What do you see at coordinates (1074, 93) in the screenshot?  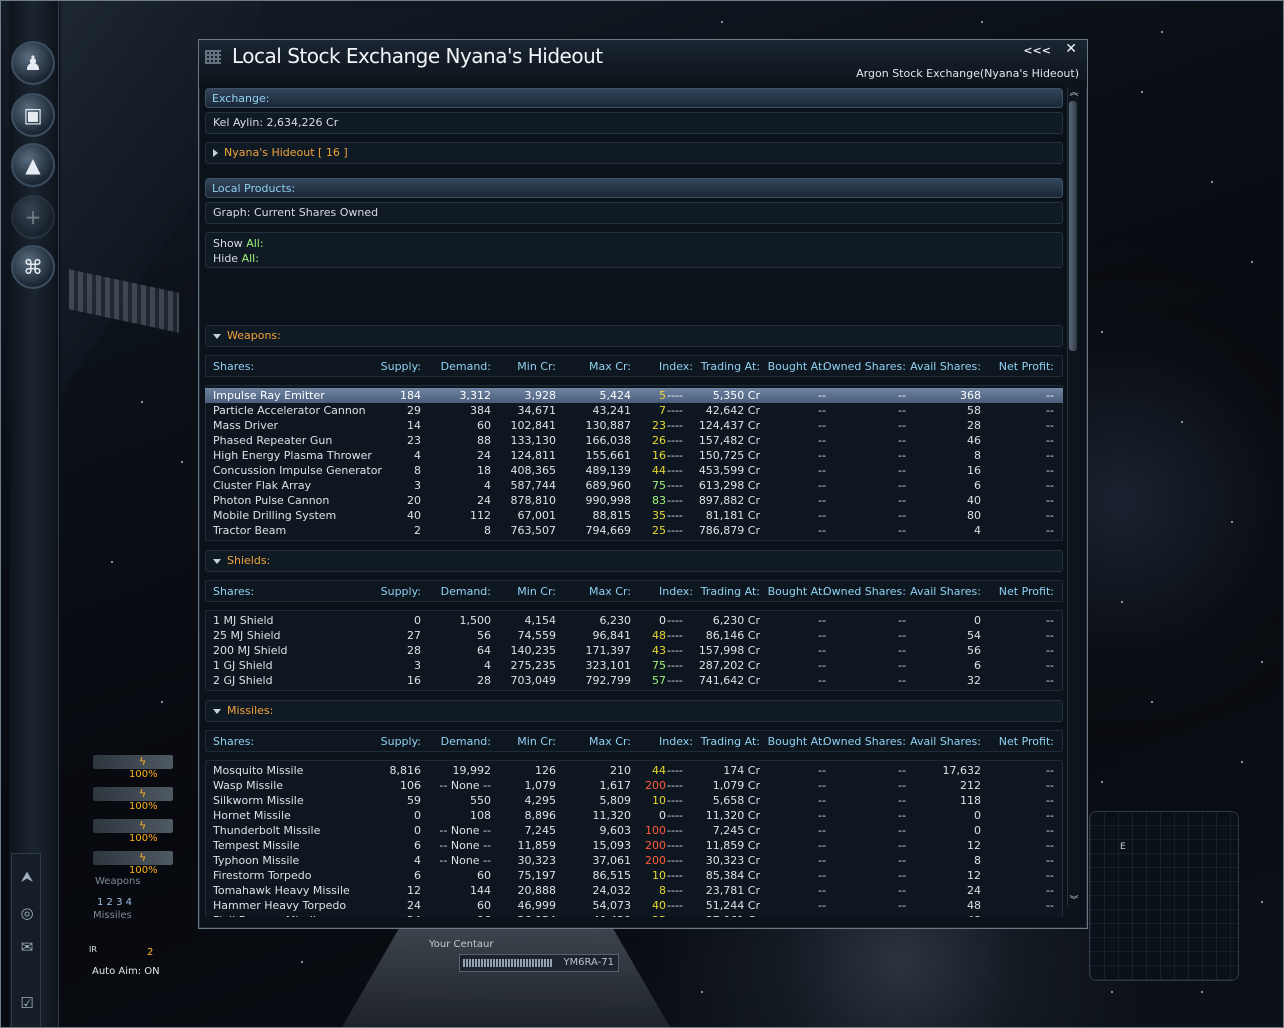 I see `scroll-up-icon: ︽` at bounding box center [1074, 93].